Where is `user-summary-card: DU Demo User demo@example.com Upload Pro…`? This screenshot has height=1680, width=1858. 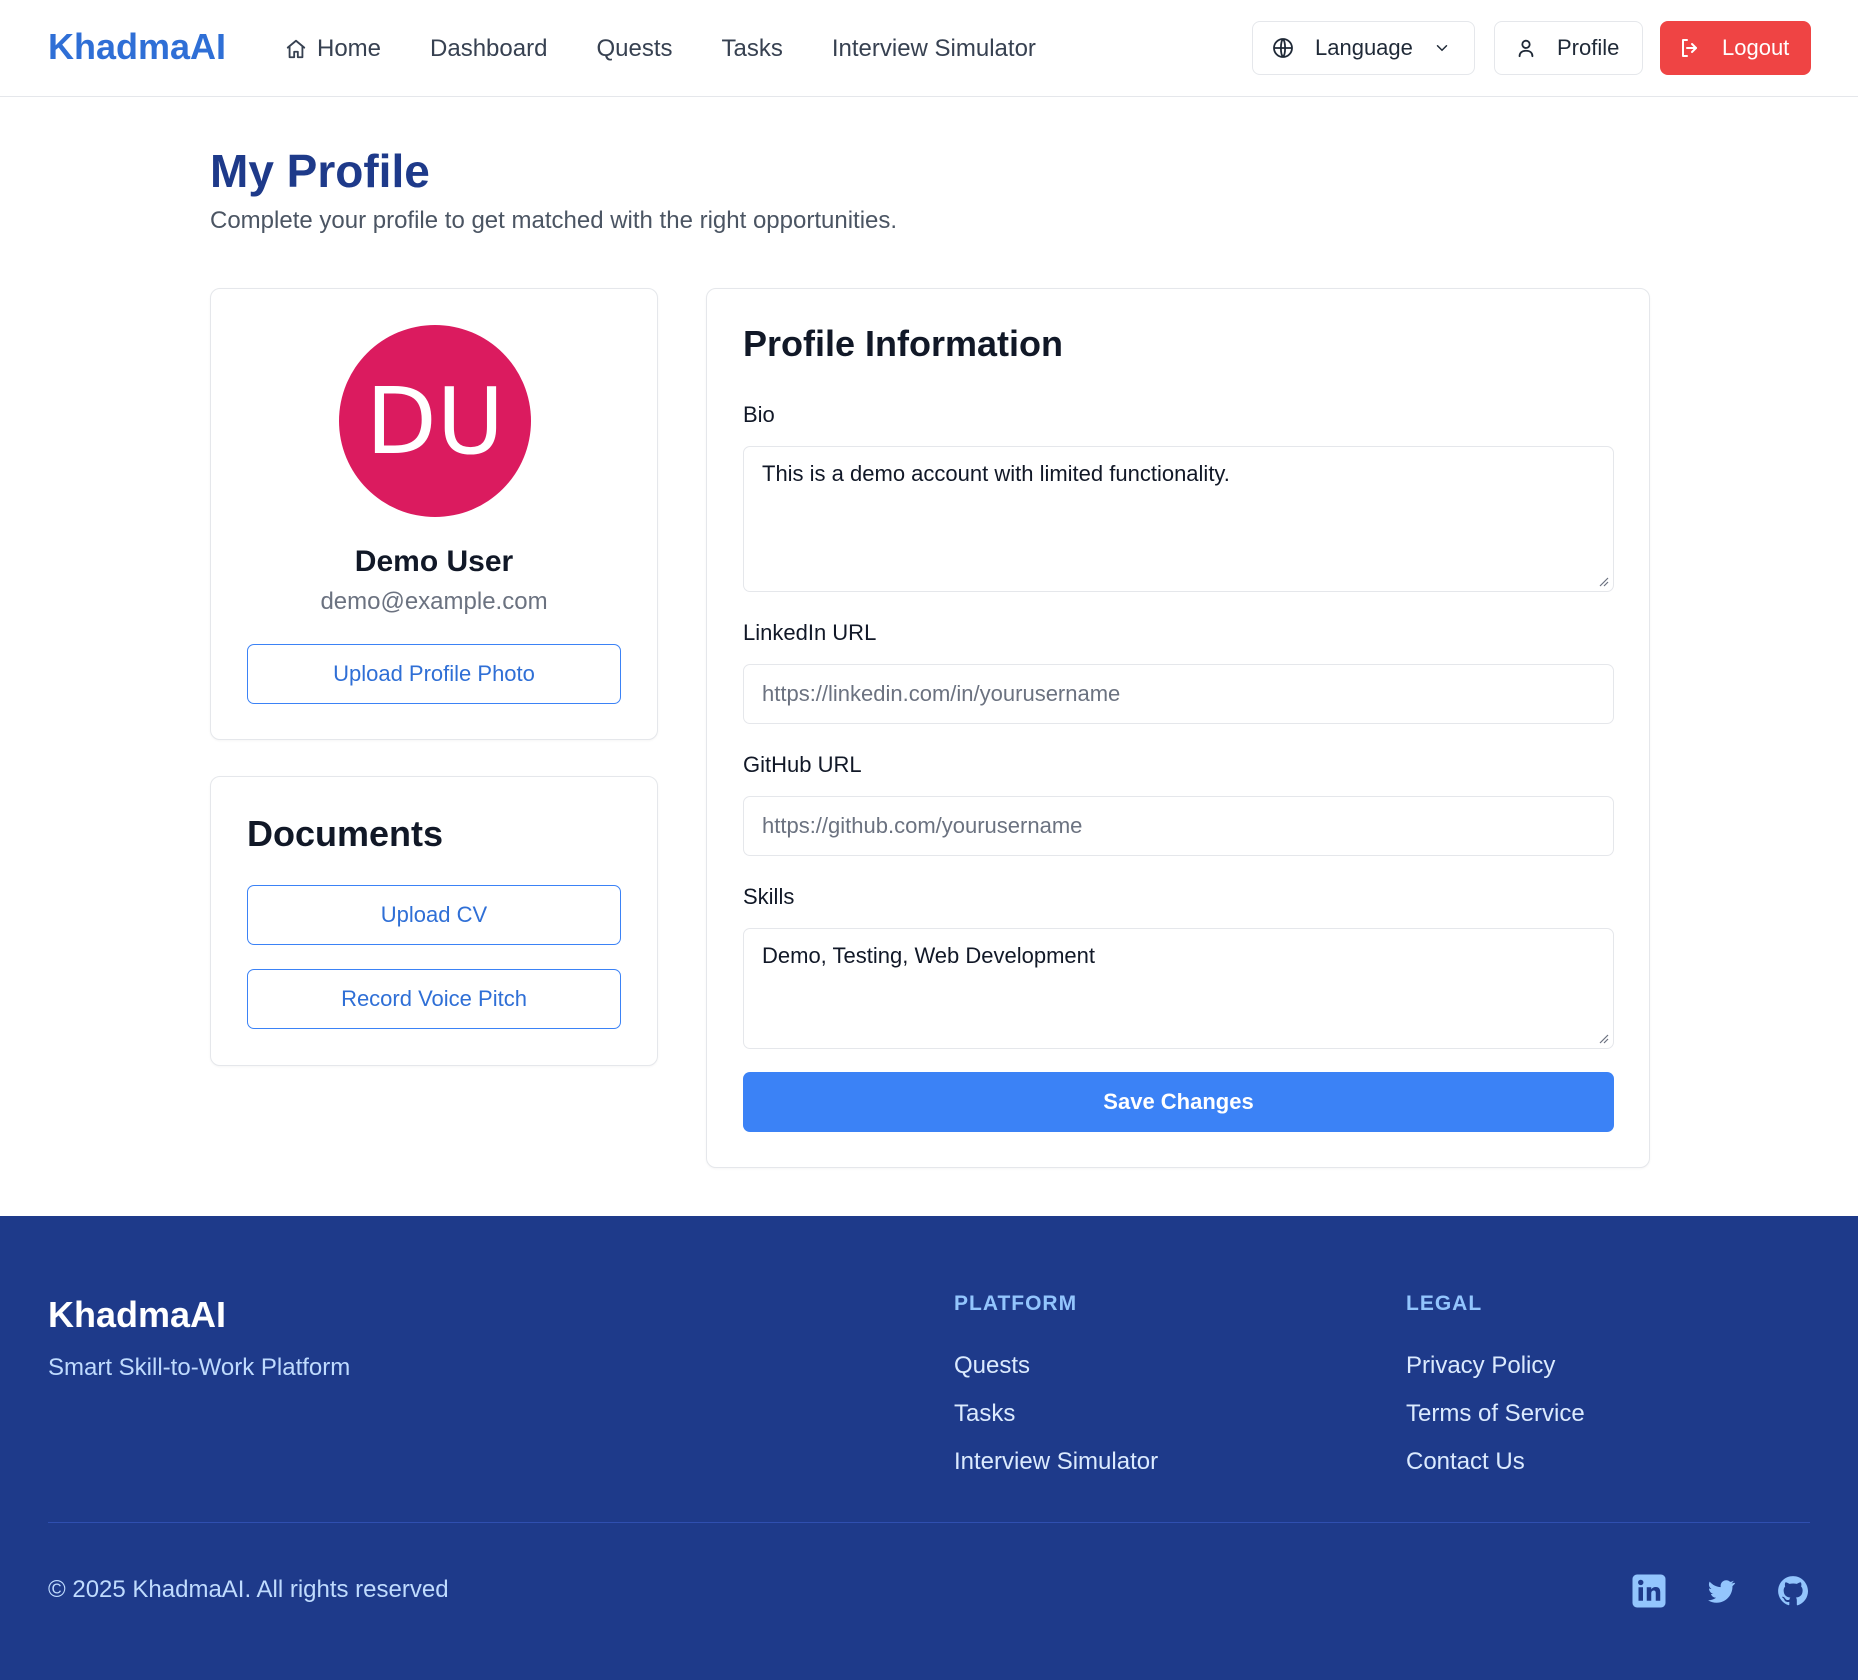
user-summary-card: DU Demo User demo@example.com Upload Pro… is located at coordinates (434, 514).